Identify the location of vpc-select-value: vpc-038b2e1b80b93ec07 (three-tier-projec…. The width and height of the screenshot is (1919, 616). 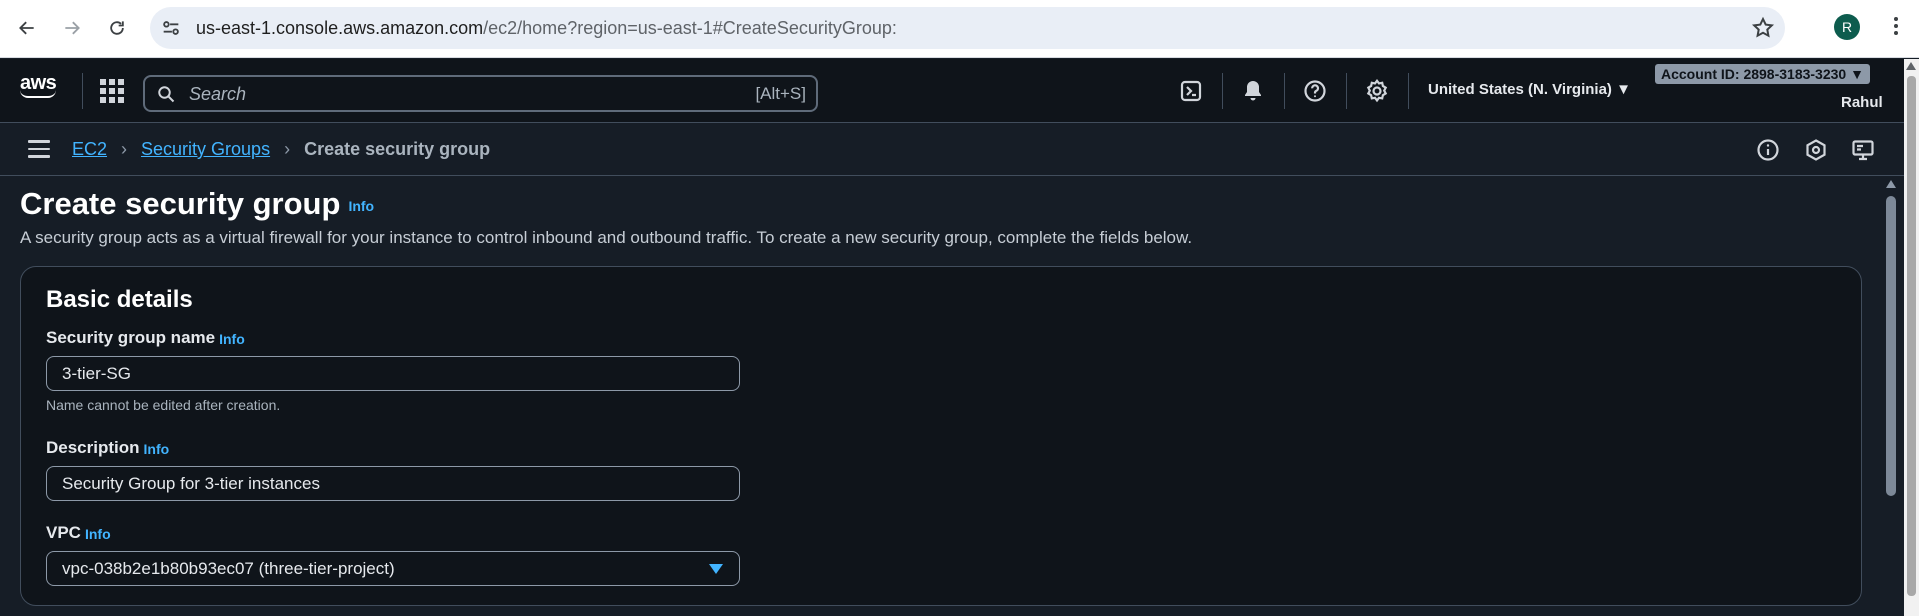
(228, 568).